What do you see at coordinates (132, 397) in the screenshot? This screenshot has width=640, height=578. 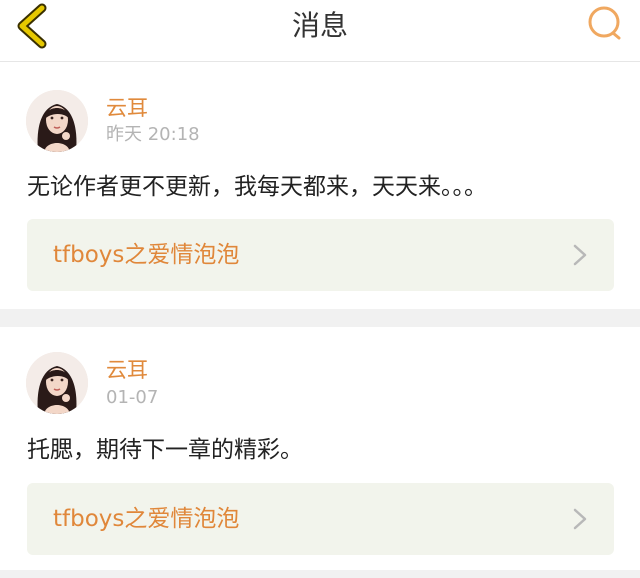 I see `message-time: 01-07` at bounding box center [132, 397].